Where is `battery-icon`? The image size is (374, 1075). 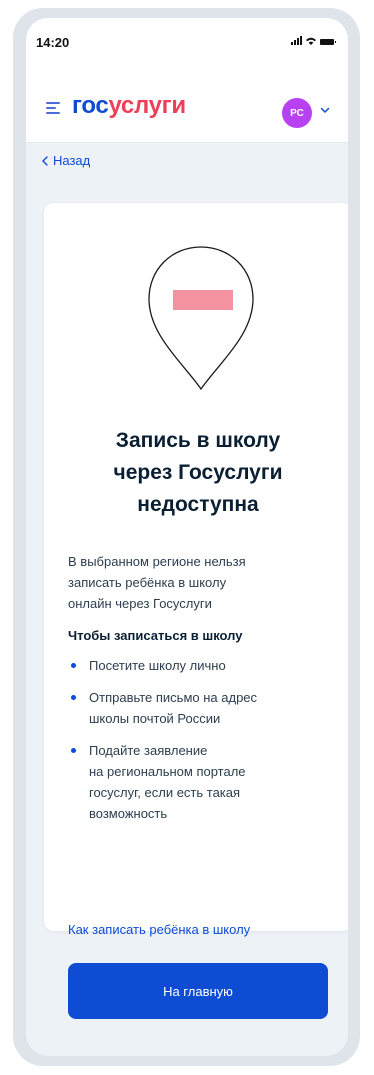 battery-icon is located at coordinates (328, 42).